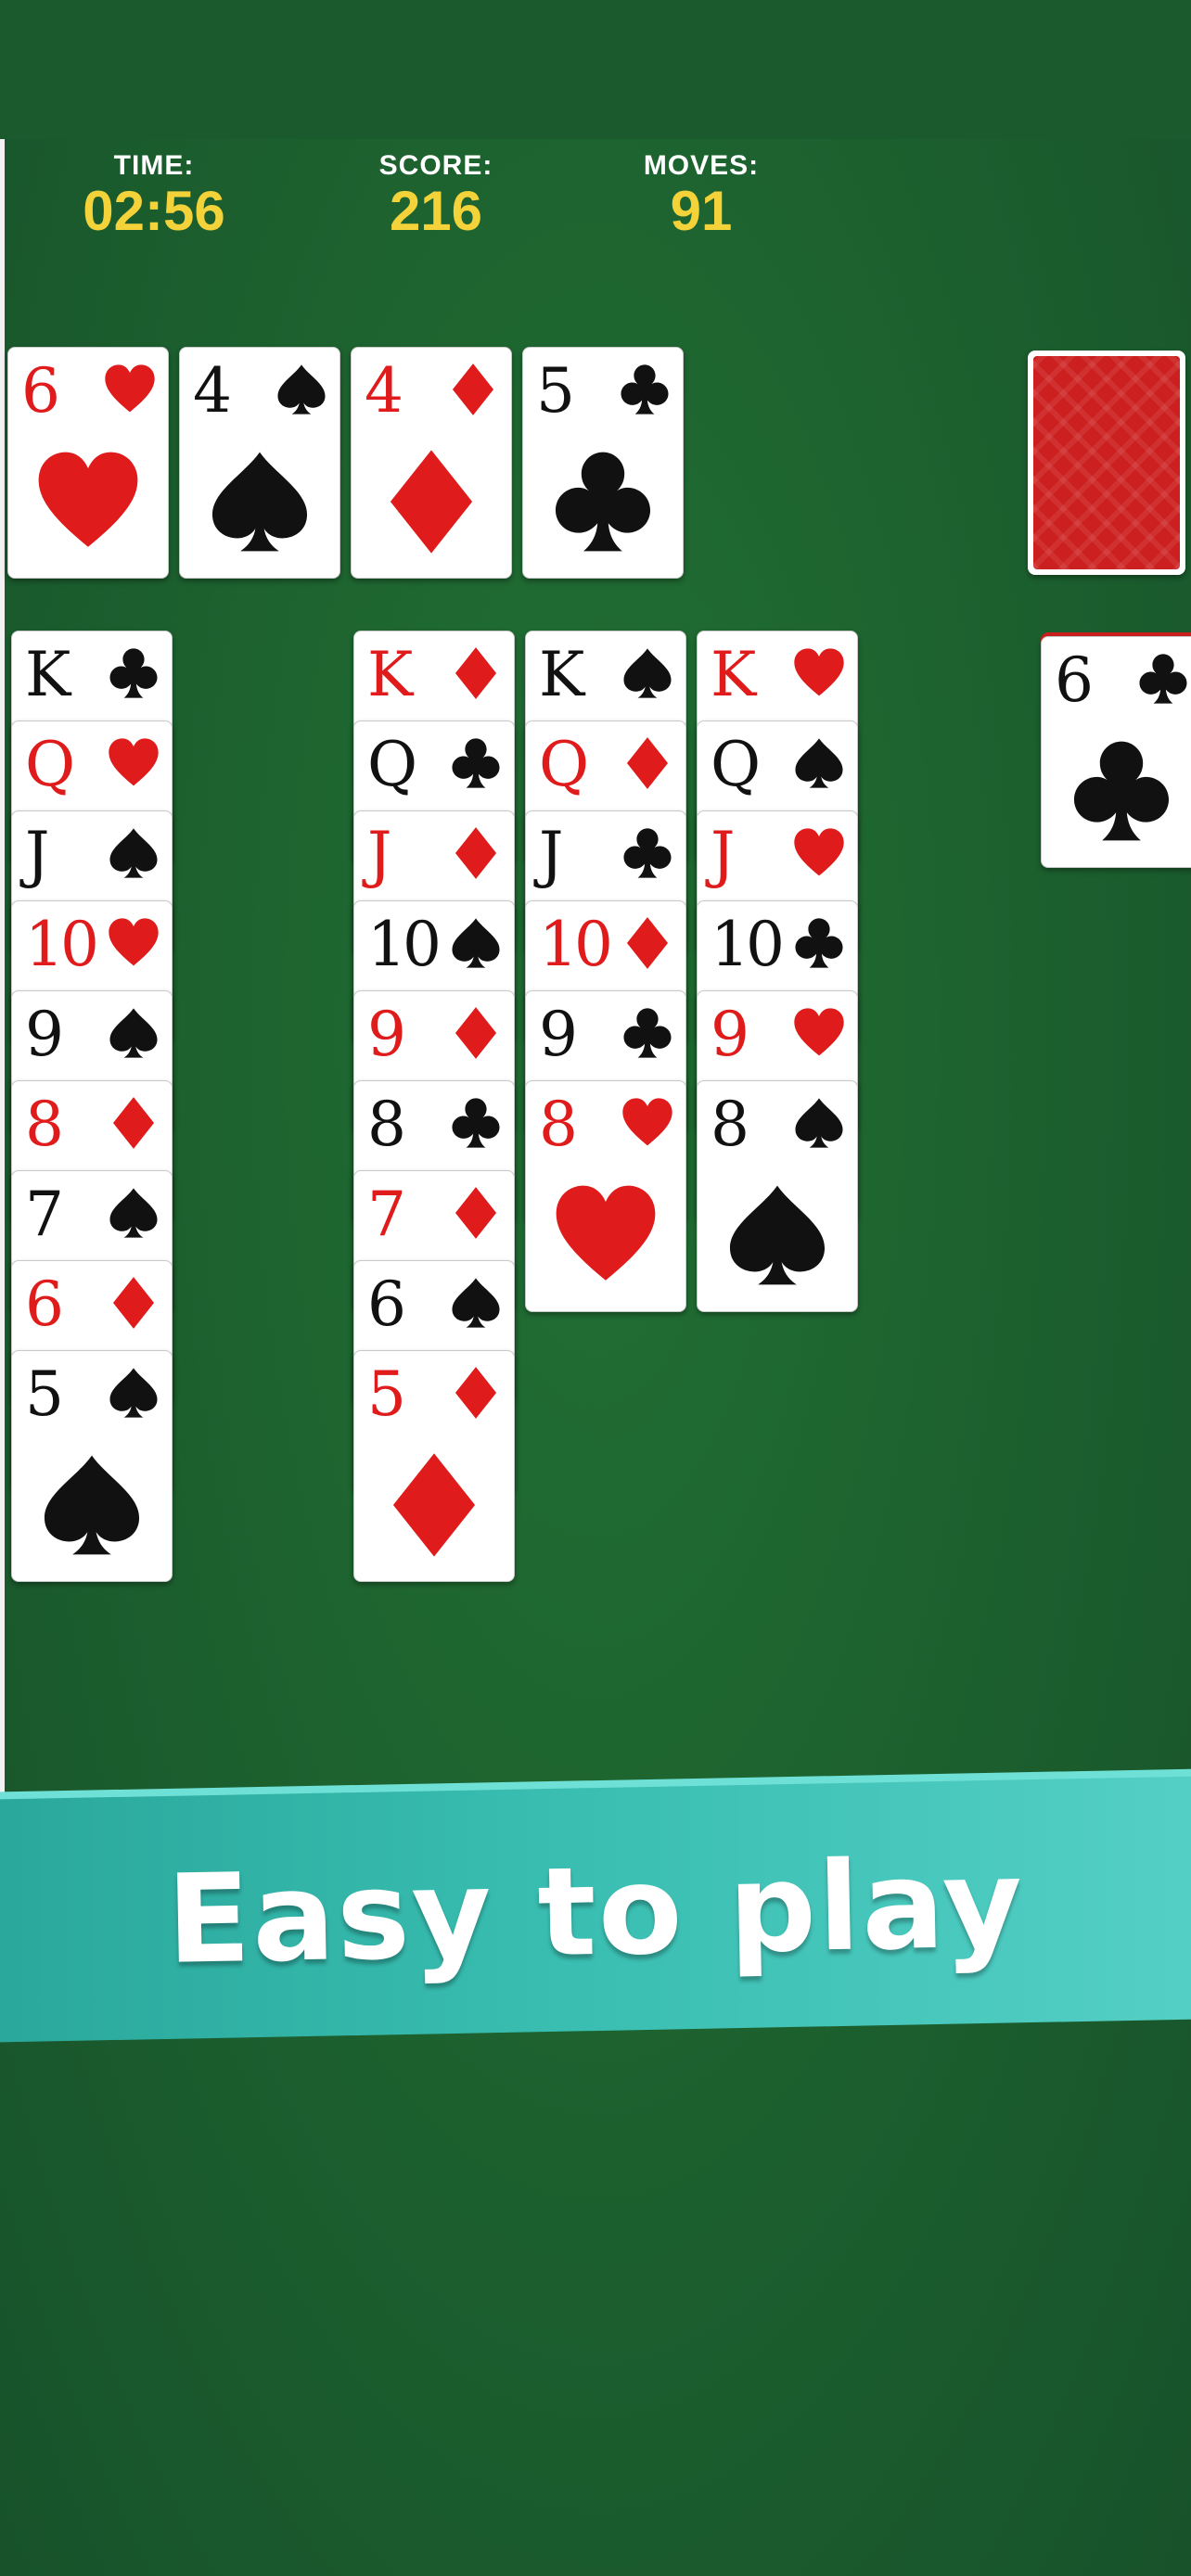 Image resolution: width=1191 pixels, height=2576 pixels. I want to click on card-5-of-diamonds: 5, so click(434, 1466).